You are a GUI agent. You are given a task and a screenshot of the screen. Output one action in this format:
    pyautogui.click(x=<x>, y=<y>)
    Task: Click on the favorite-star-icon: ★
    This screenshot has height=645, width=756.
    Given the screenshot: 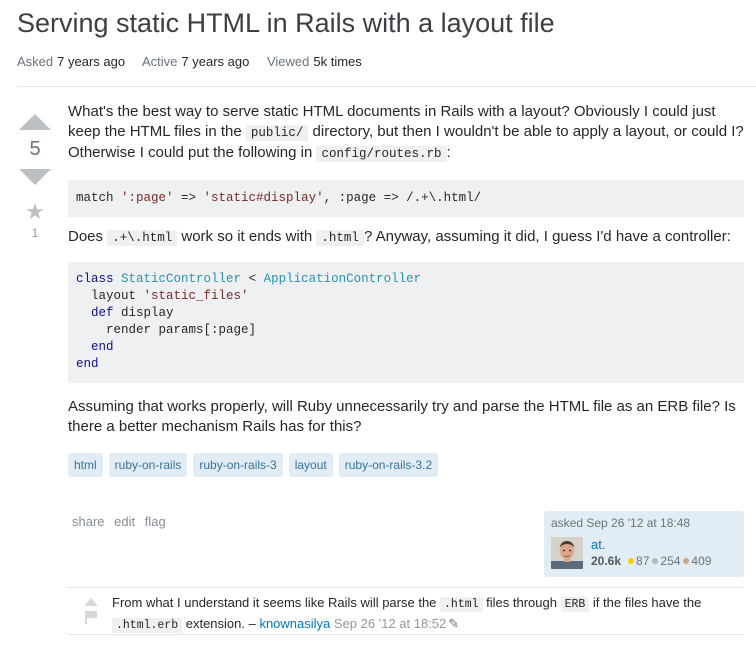 What is the action you would take?
    pyautogui.click(x=35, y=212)
    